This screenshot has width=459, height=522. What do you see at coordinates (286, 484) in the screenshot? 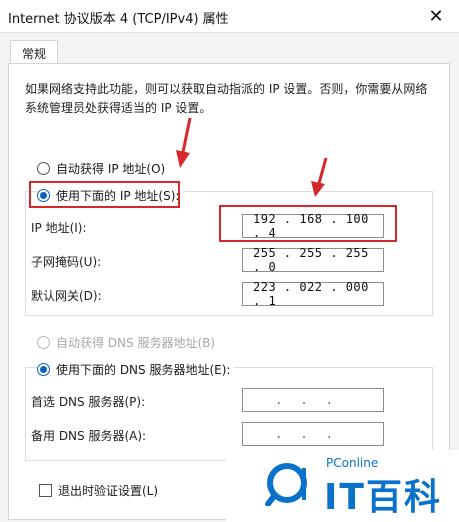
I see `pconline-logo-icon` at bounding box center [286, 484].